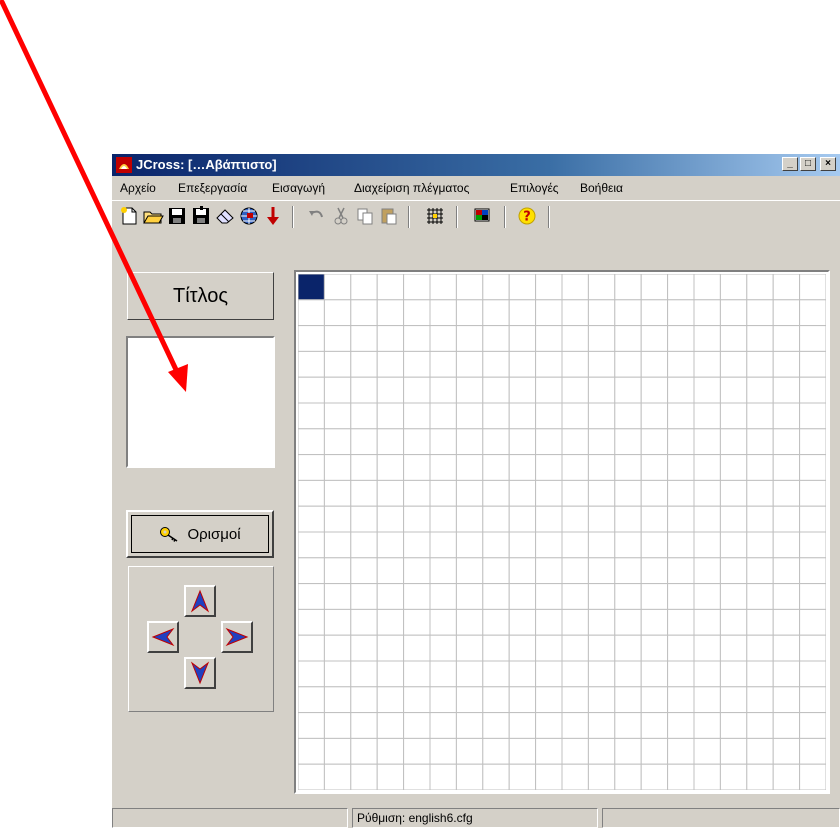 Image resolution: width=840 pixels, height=828 pixels. I want to click on grid-cell-selected, so click(311, 287).